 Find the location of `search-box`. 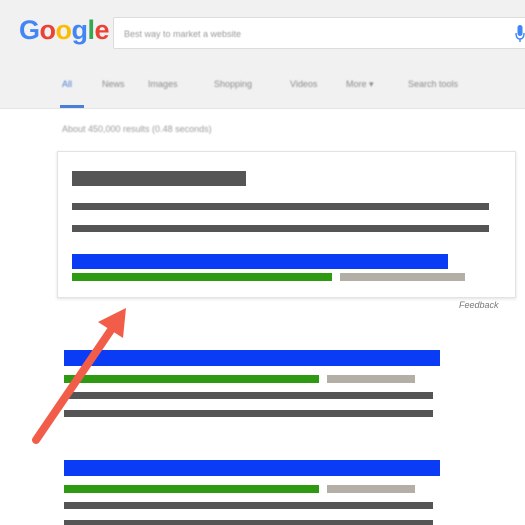

search-box is located at coordinates (319, 33).